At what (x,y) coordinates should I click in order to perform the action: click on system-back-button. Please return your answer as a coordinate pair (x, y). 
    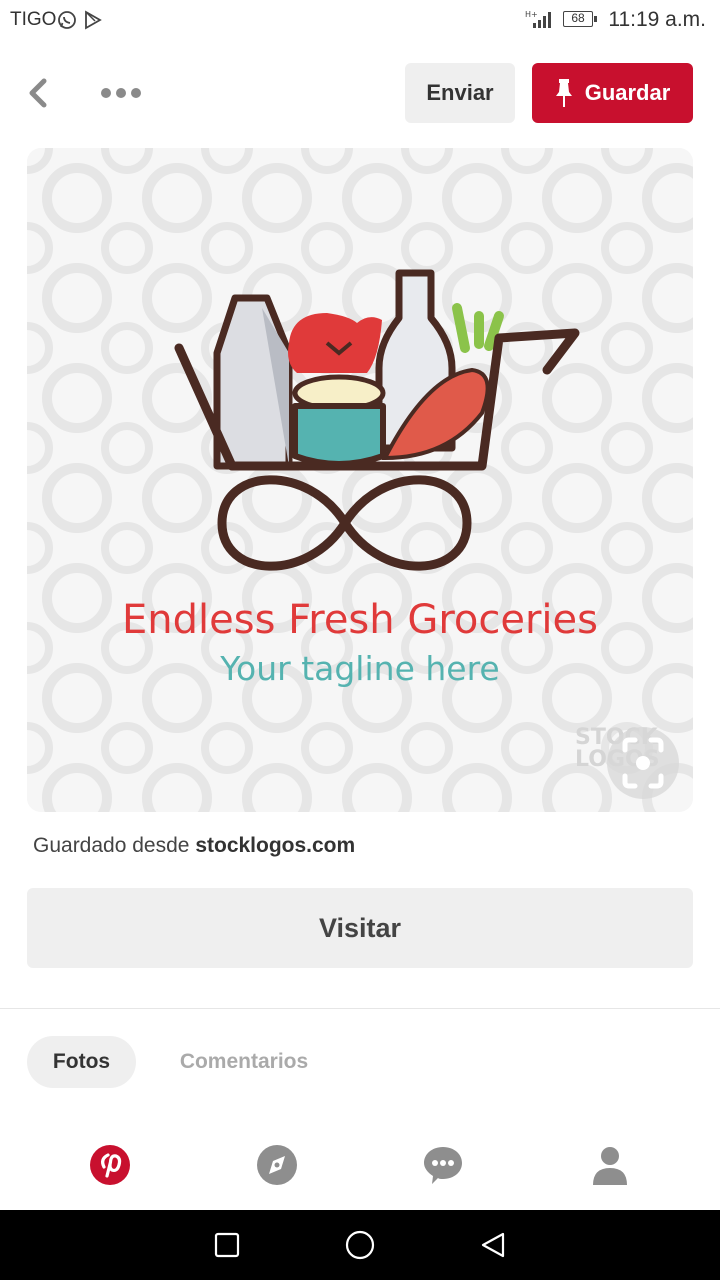
    Looking at the image, I should click on (493, 1245).